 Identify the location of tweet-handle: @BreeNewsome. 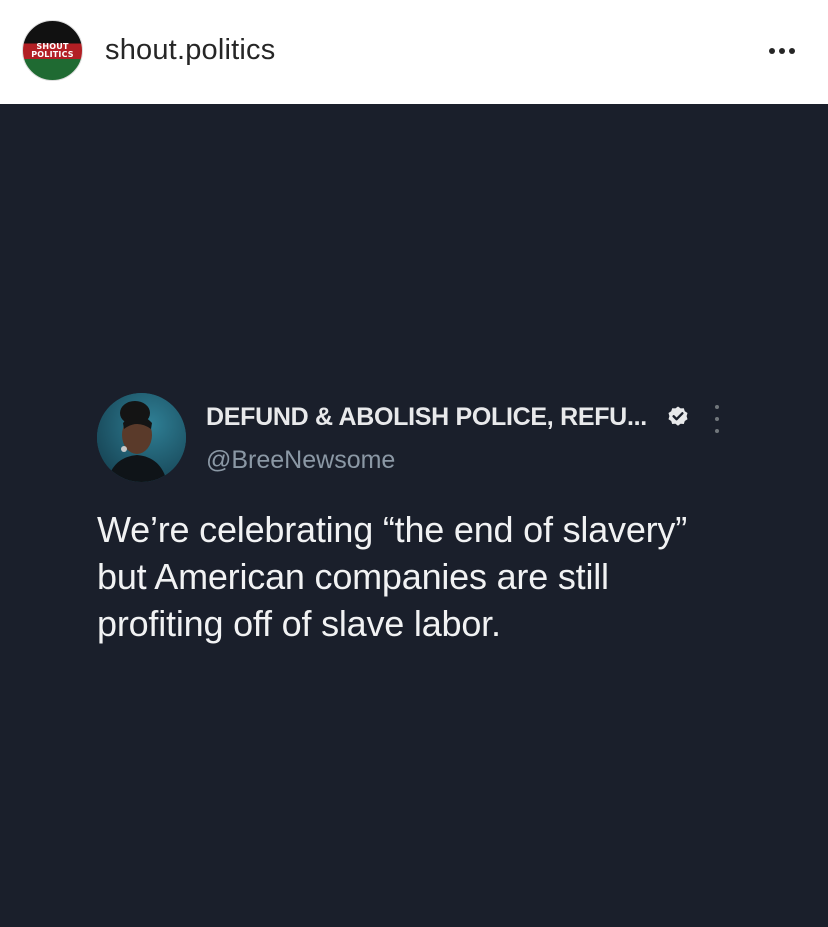
(300, 460).